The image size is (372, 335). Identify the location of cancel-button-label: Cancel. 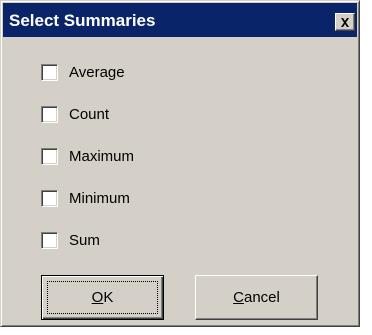
(256, 297).